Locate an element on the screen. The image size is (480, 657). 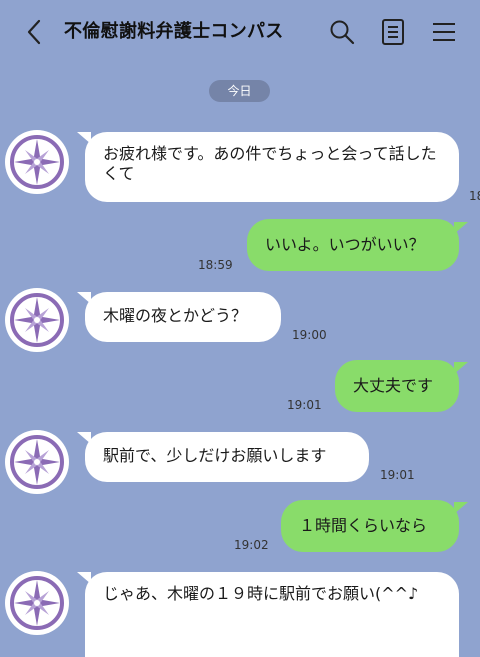
chat-title: 不倫慰謝料弁護士コンパス is located at coordinates (174, 31).